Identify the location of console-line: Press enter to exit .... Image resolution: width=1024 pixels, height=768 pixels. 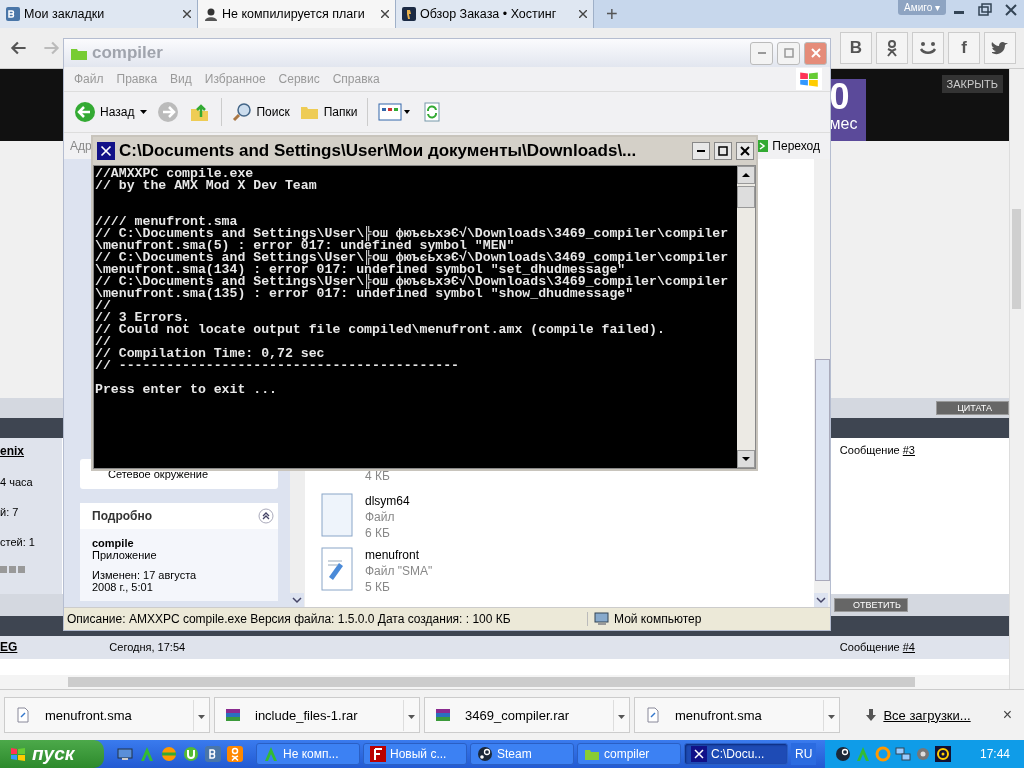
(186, 389).